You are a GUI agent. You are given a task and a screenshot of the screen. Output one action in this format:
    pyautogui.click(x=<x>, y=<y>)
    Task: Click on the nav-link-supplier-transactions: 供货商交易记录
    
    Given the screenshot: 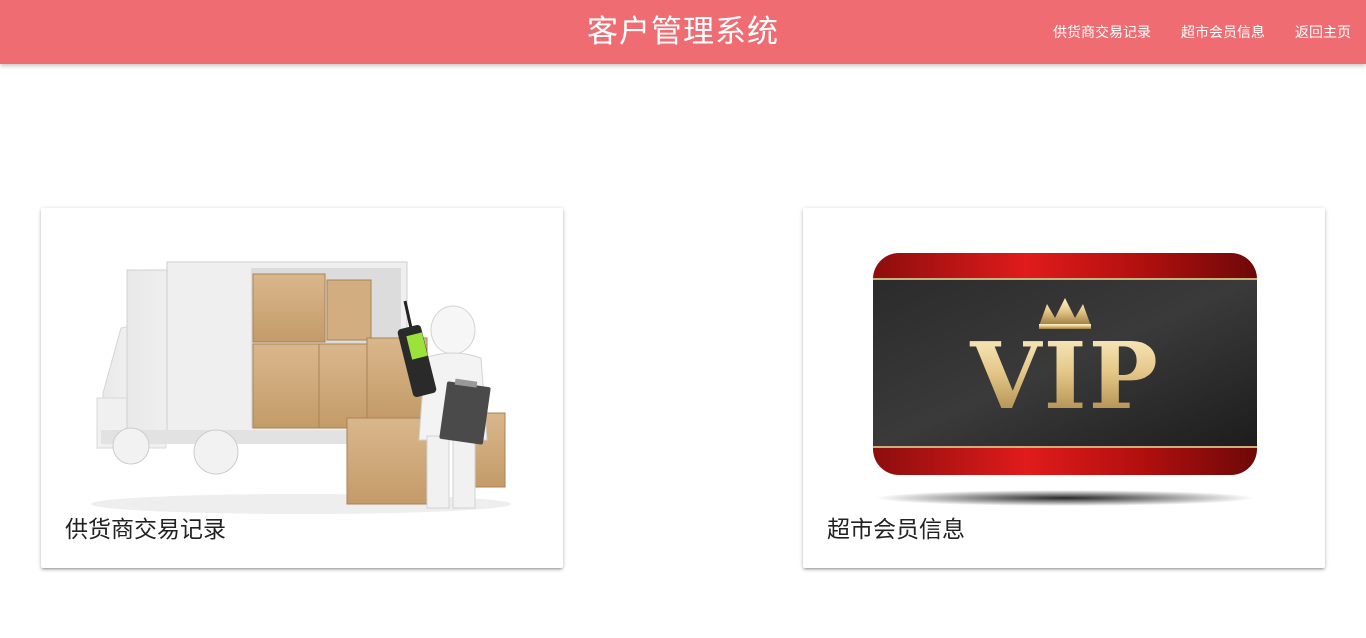 What is the action you would take?
    pyautogui.click(x=1102, y=32)
    